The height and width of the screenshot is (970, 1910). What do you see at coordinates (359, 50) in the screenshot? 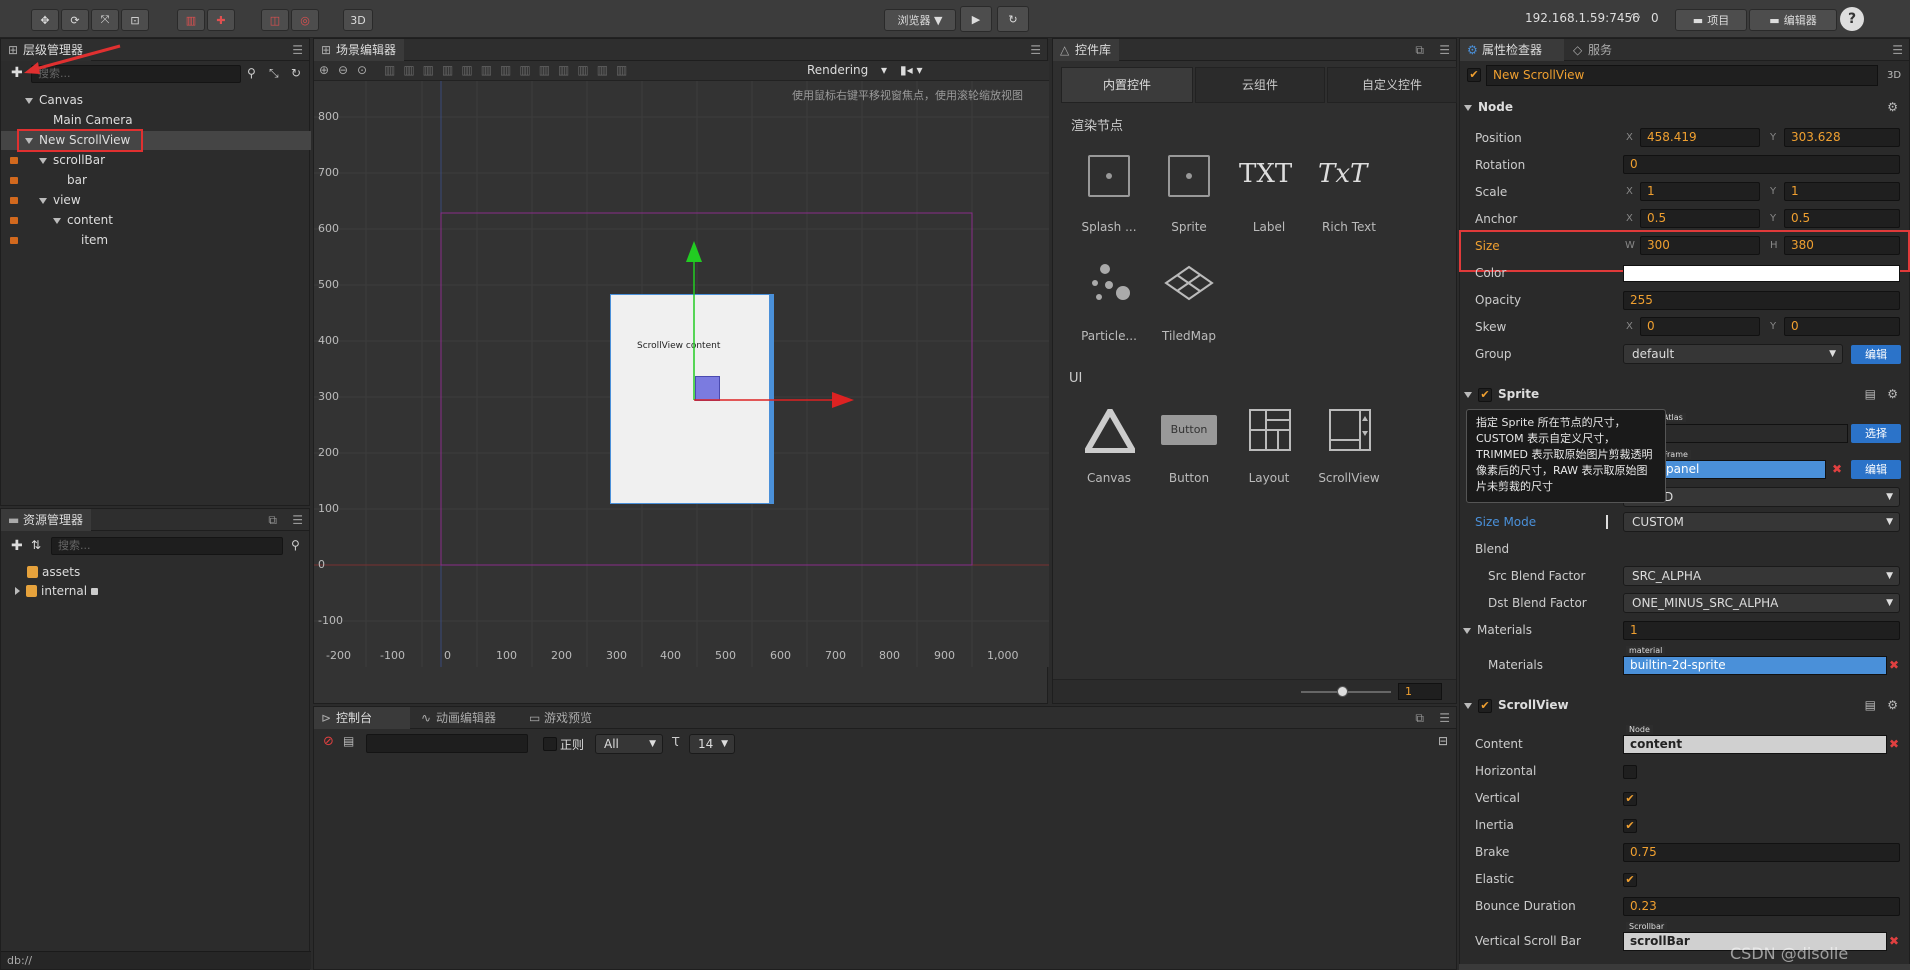
I see `tab-scene: ⊞ 场景编辑器` at bounding box center [359, 50].